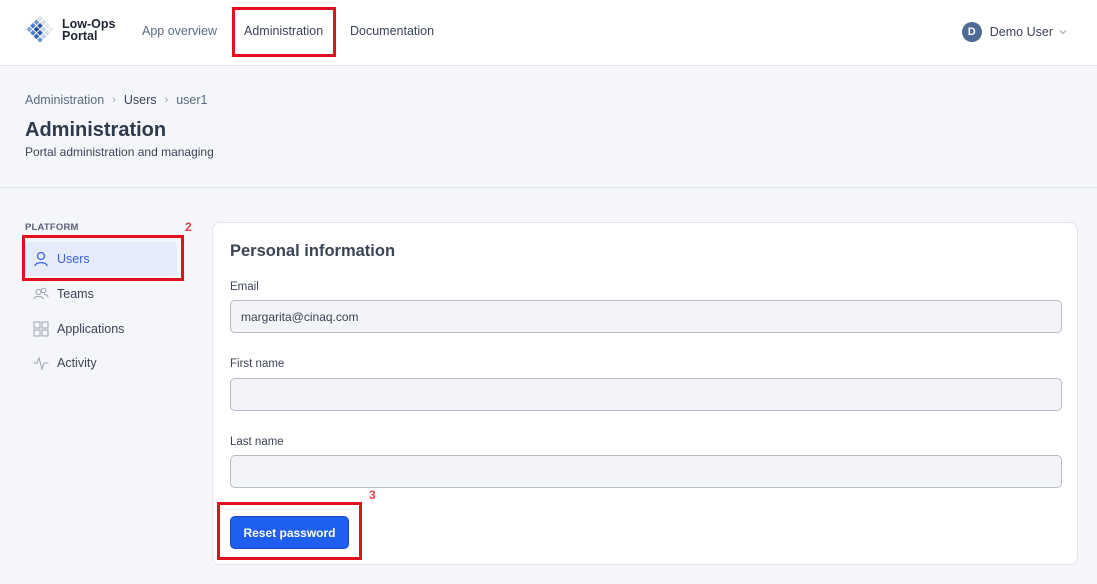 The image size is (1097, 584). What do you see at coordinates (646, 394) in the screenshot?
I see `first-name-field` at bounding box center [646, 394].